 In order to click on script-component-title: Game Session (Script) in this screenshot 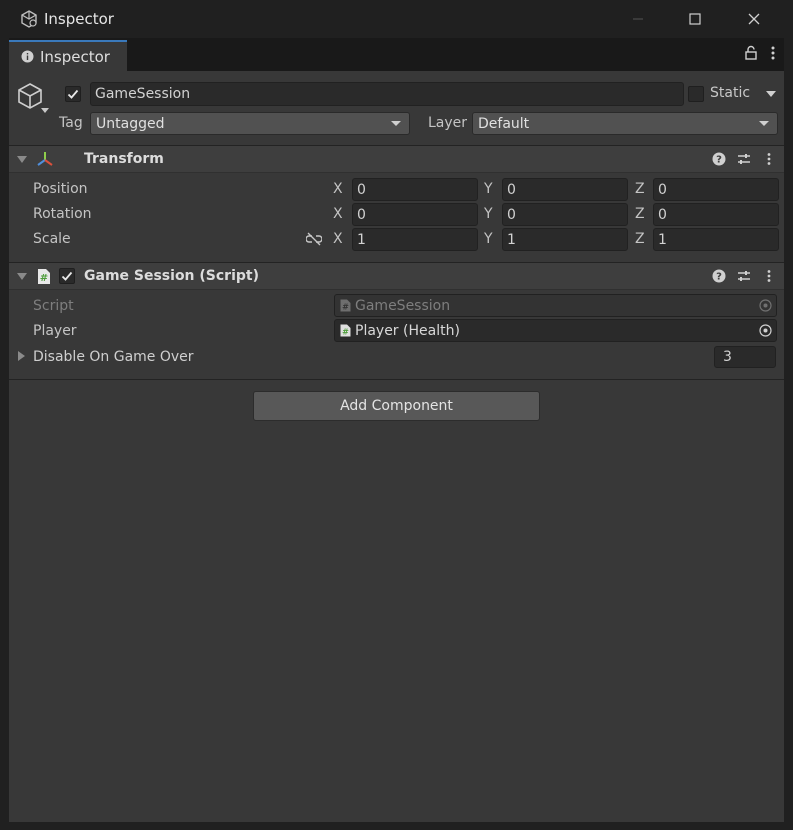, I will do `click(171, 276)`.